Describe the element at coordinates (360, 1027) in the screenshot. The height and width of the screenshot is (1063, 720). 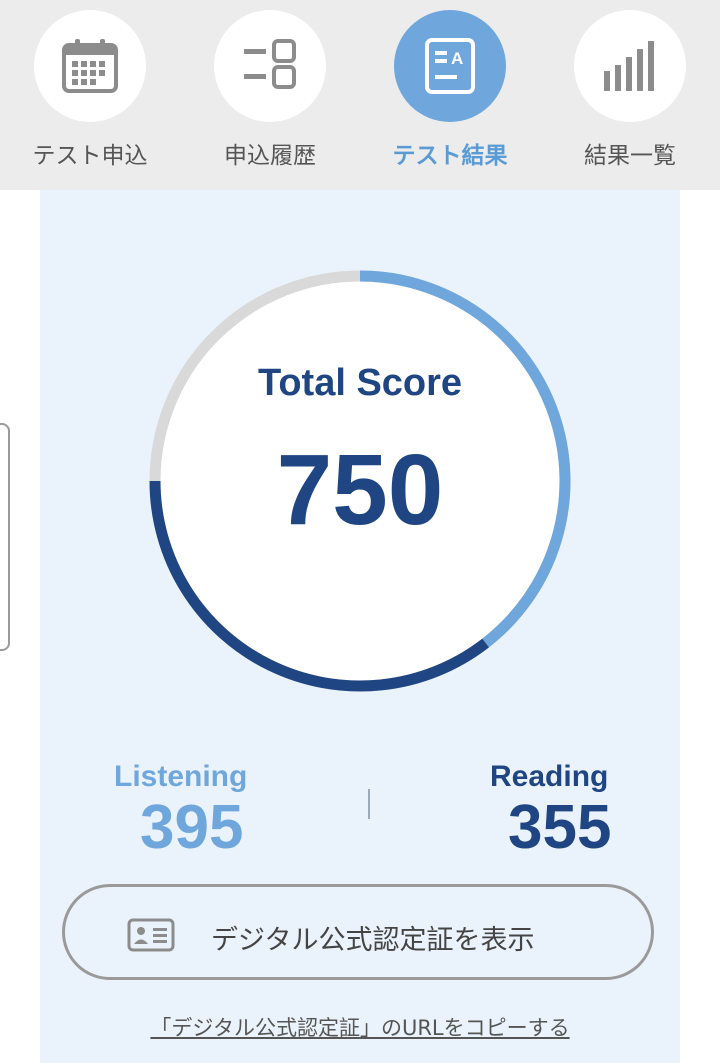
I see `copy-certificate-url-link: 「デジタル公式認定証」のURLをコピーする` at that location.